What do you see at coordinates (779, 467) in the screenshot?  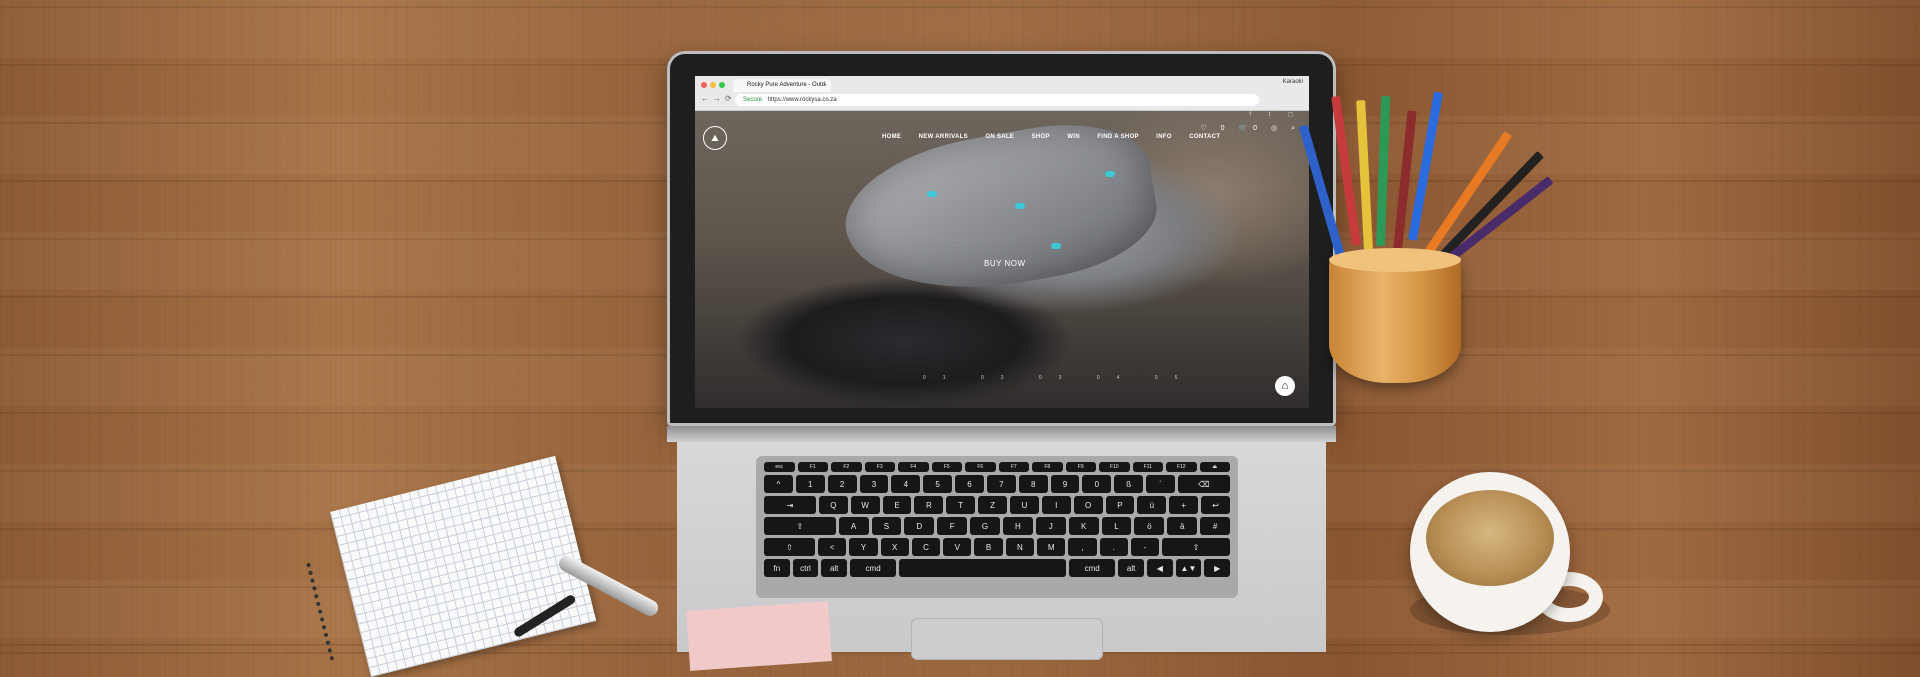 I see `key: esc` at bounding box center [779, 467].